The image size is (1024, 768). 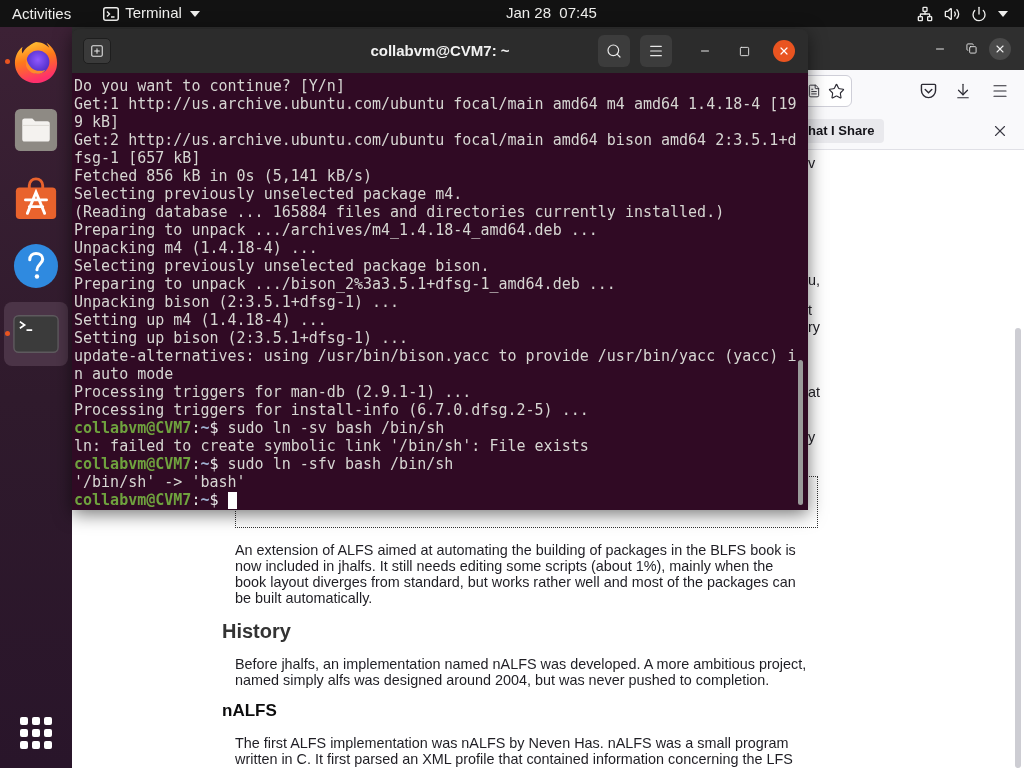 I want to click on maximize-icon, so click(x=744, y=51).